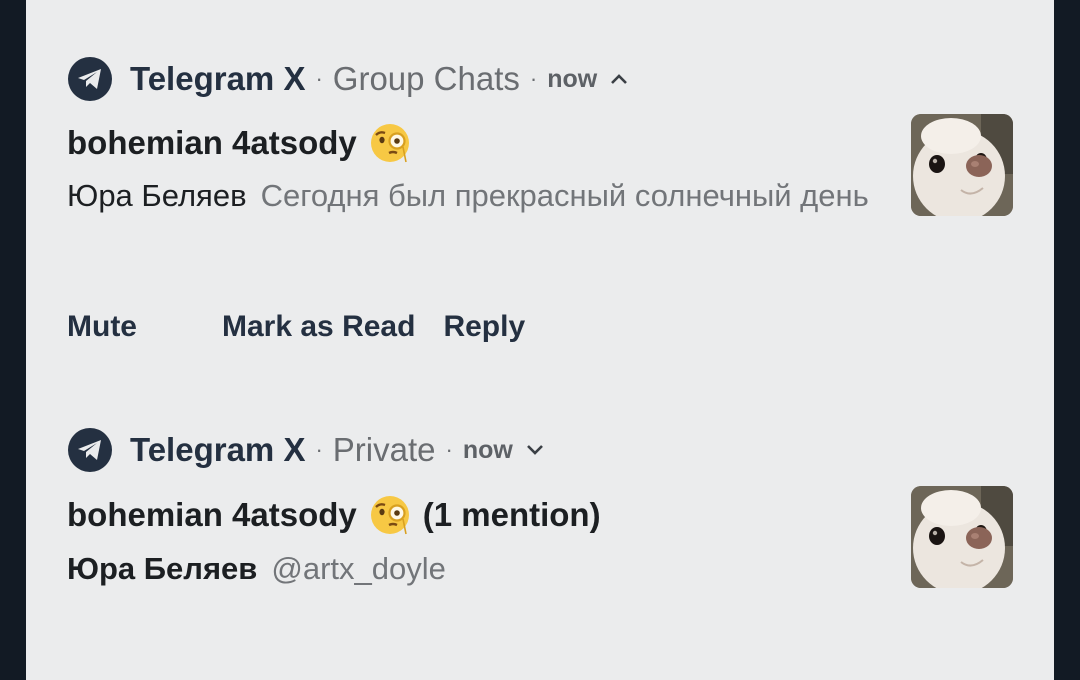  What do you see at coordinates (564, 195) in the screenshot?
I see `message-text: Сегодня был прекрасный солнечный день` at bounding box center [564, 195].